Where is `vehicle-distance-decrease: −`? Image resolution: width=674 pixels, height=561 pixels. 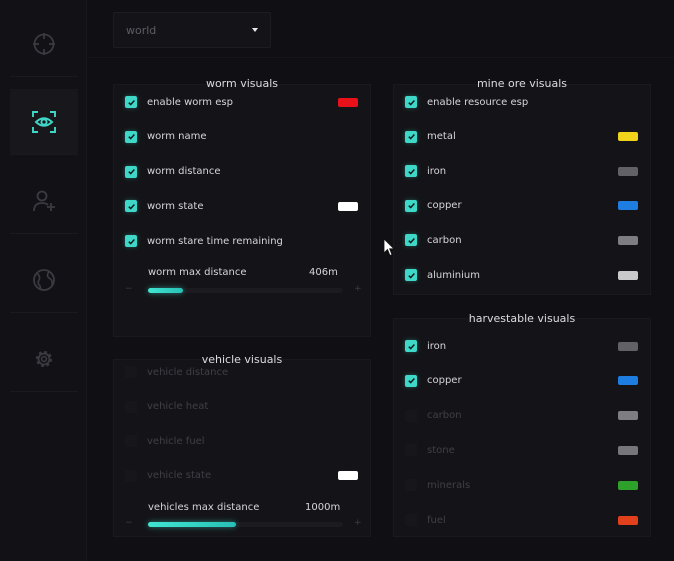
vehicle-distance-decrease: − is located at coordinates (129, 523).